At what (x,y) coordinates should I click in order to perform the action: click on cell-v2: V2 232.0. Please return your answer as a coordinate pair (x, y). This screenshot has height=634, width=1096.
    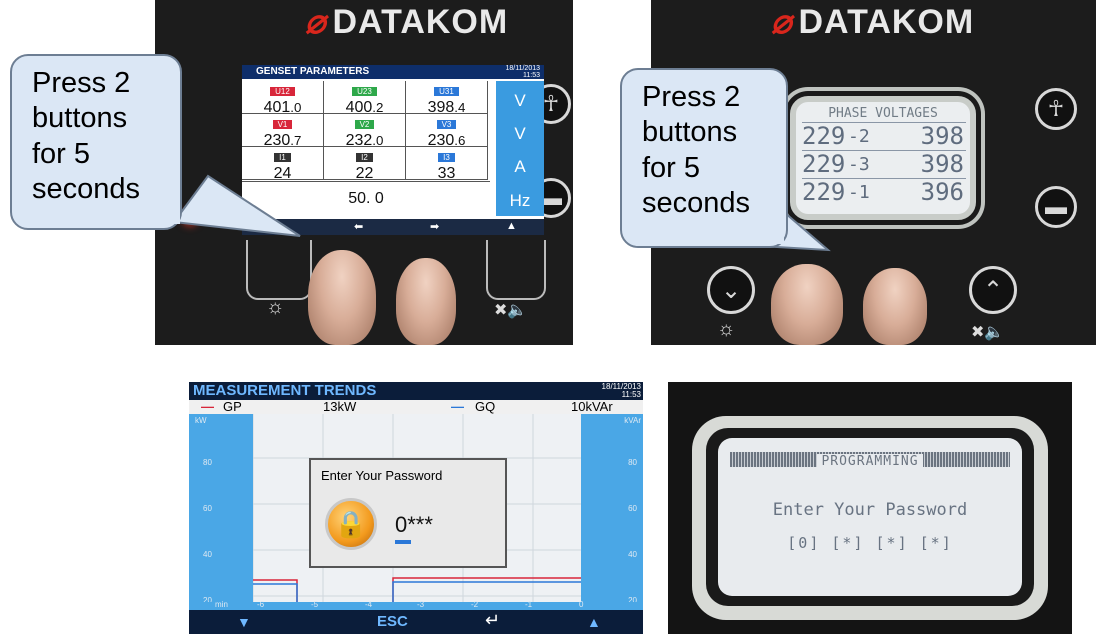
    Looking at the image, I should click on (365, 131).